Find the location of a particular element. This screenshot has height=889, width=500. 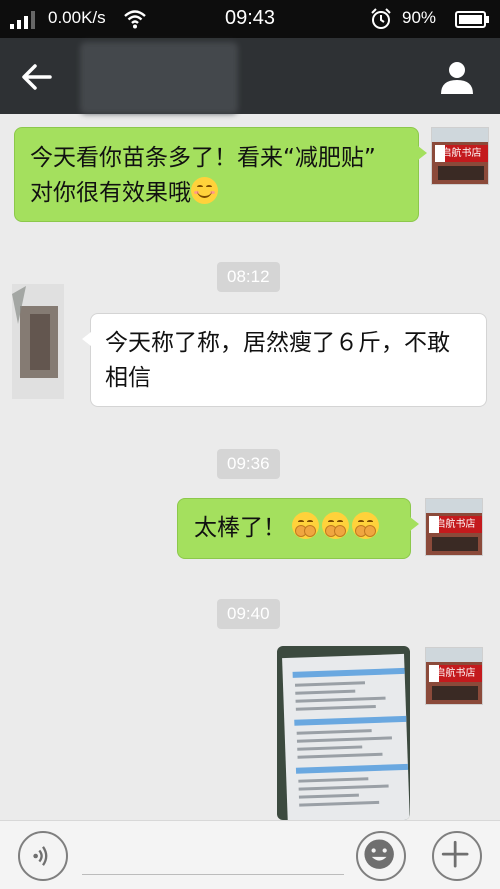

arrow-left-icon is located at coordinates (37, 77).